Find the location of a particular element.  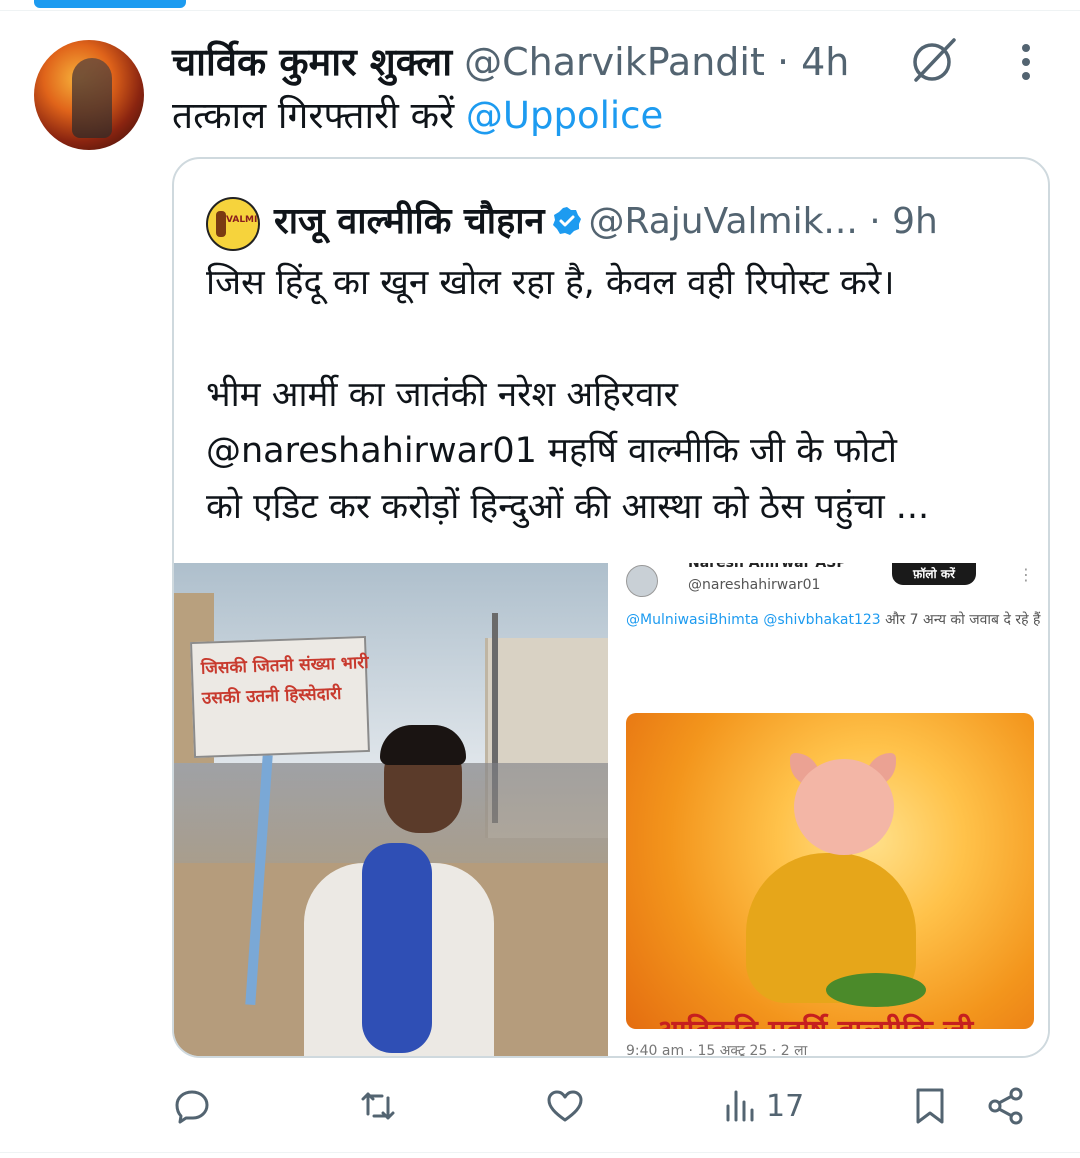

screenshot-handle: @nareshahirwar01 is located at coordinates (754, 585).